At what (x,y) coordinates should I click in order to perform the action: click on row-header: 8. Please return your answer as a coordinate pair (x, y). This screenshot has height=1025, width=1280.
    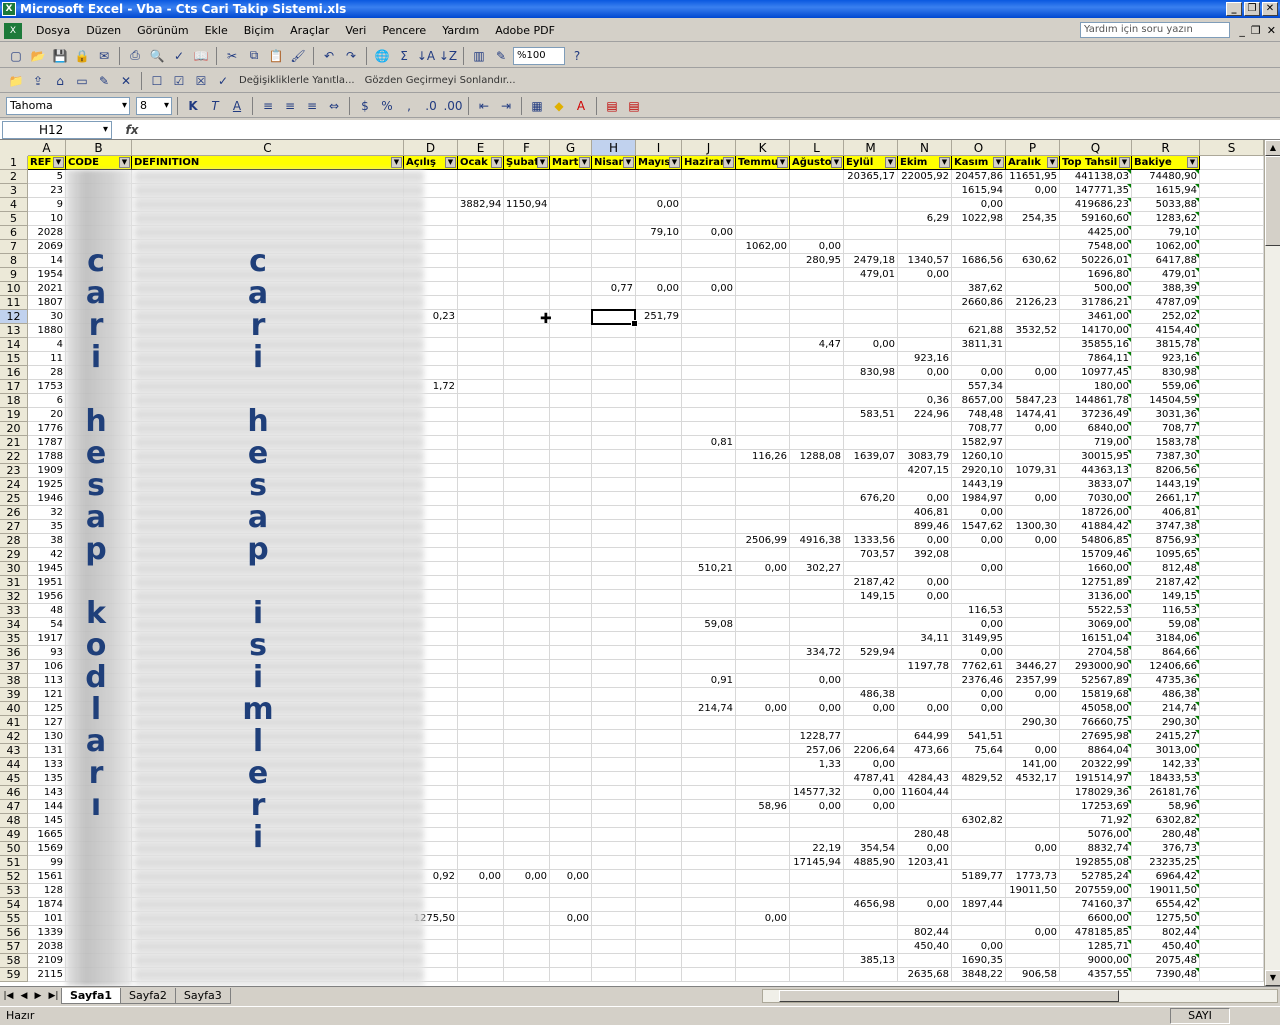
    Looking at the image, I should click on (14, 261).